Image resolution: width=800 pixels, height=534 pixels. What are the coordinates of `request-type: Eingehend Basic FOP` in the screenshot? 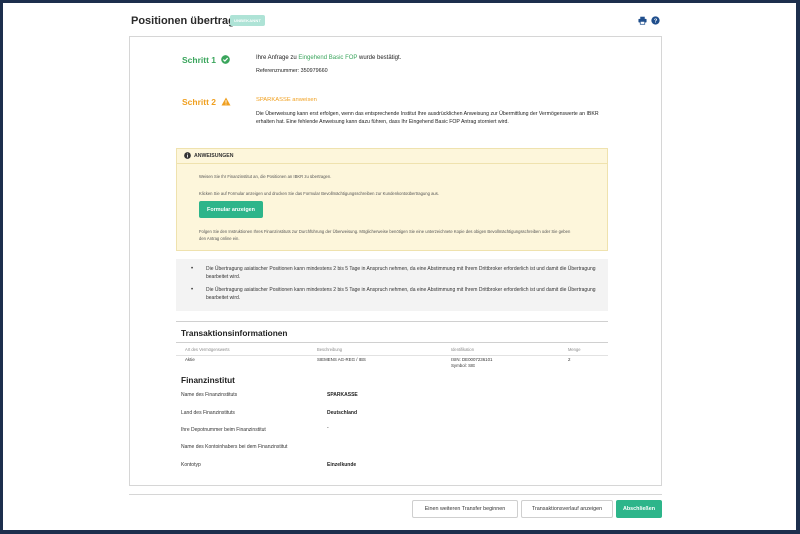 It's located at (328, 58).